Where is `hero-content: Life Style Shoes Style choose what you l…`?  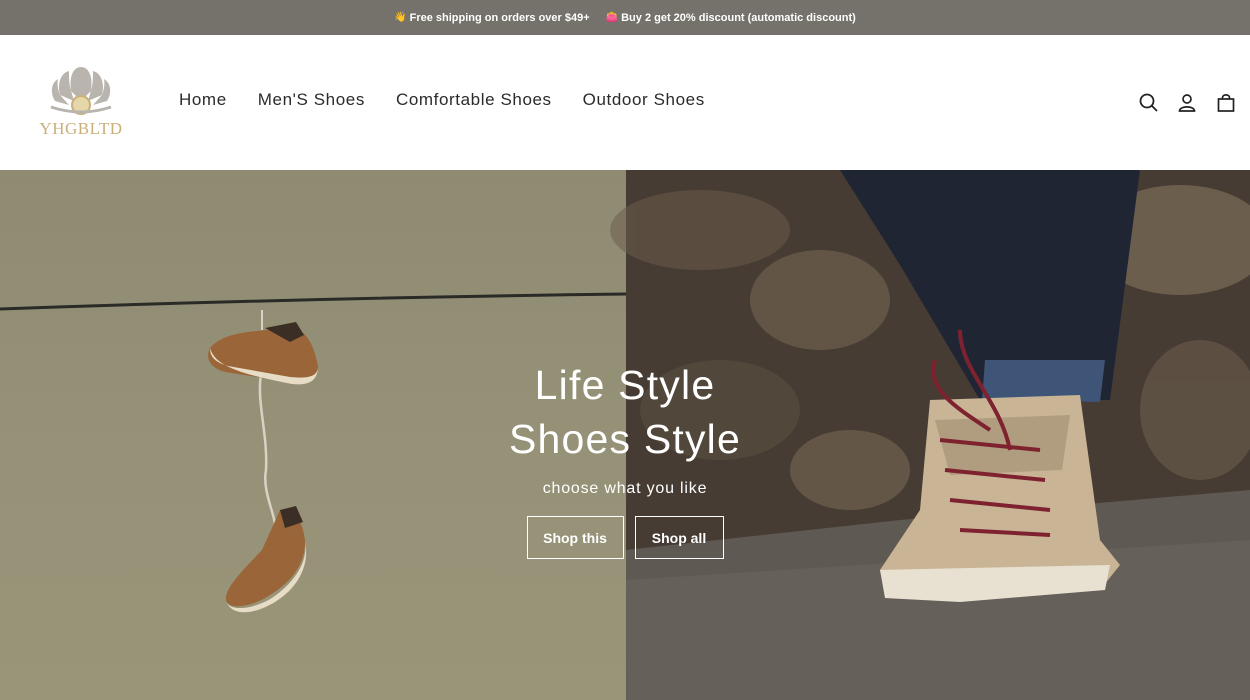 hero-content: Life Style Shoes Style choose what you l… is located at coordinates (625, 458).